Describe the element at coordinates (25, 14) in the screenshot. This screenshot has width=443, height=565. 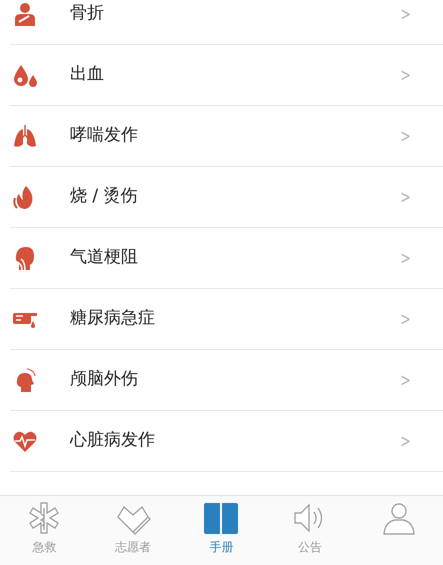
I see `fracture-icon` at that location.